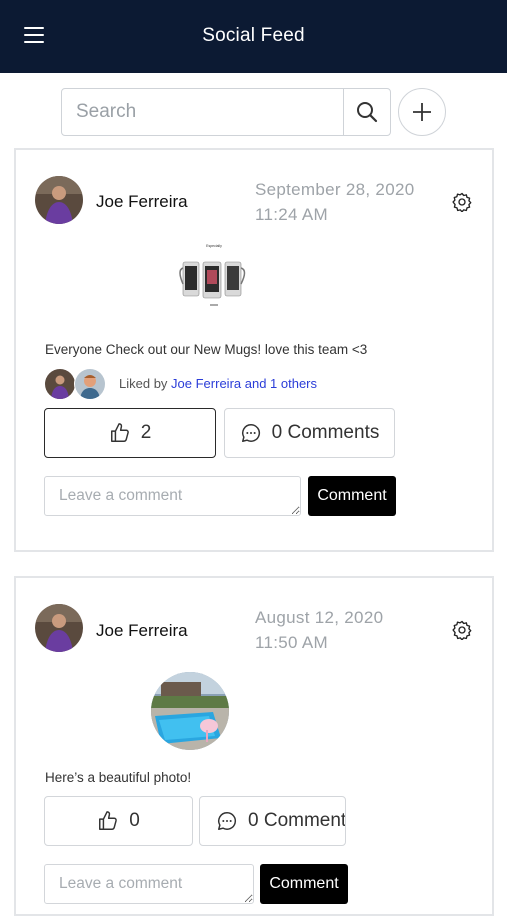 This screenshot has width=507, height=916. Describe the element at coordinates (319, 630) in the screenshot. I see `post-date: August 12, 2020 11:50 AM` at that location.